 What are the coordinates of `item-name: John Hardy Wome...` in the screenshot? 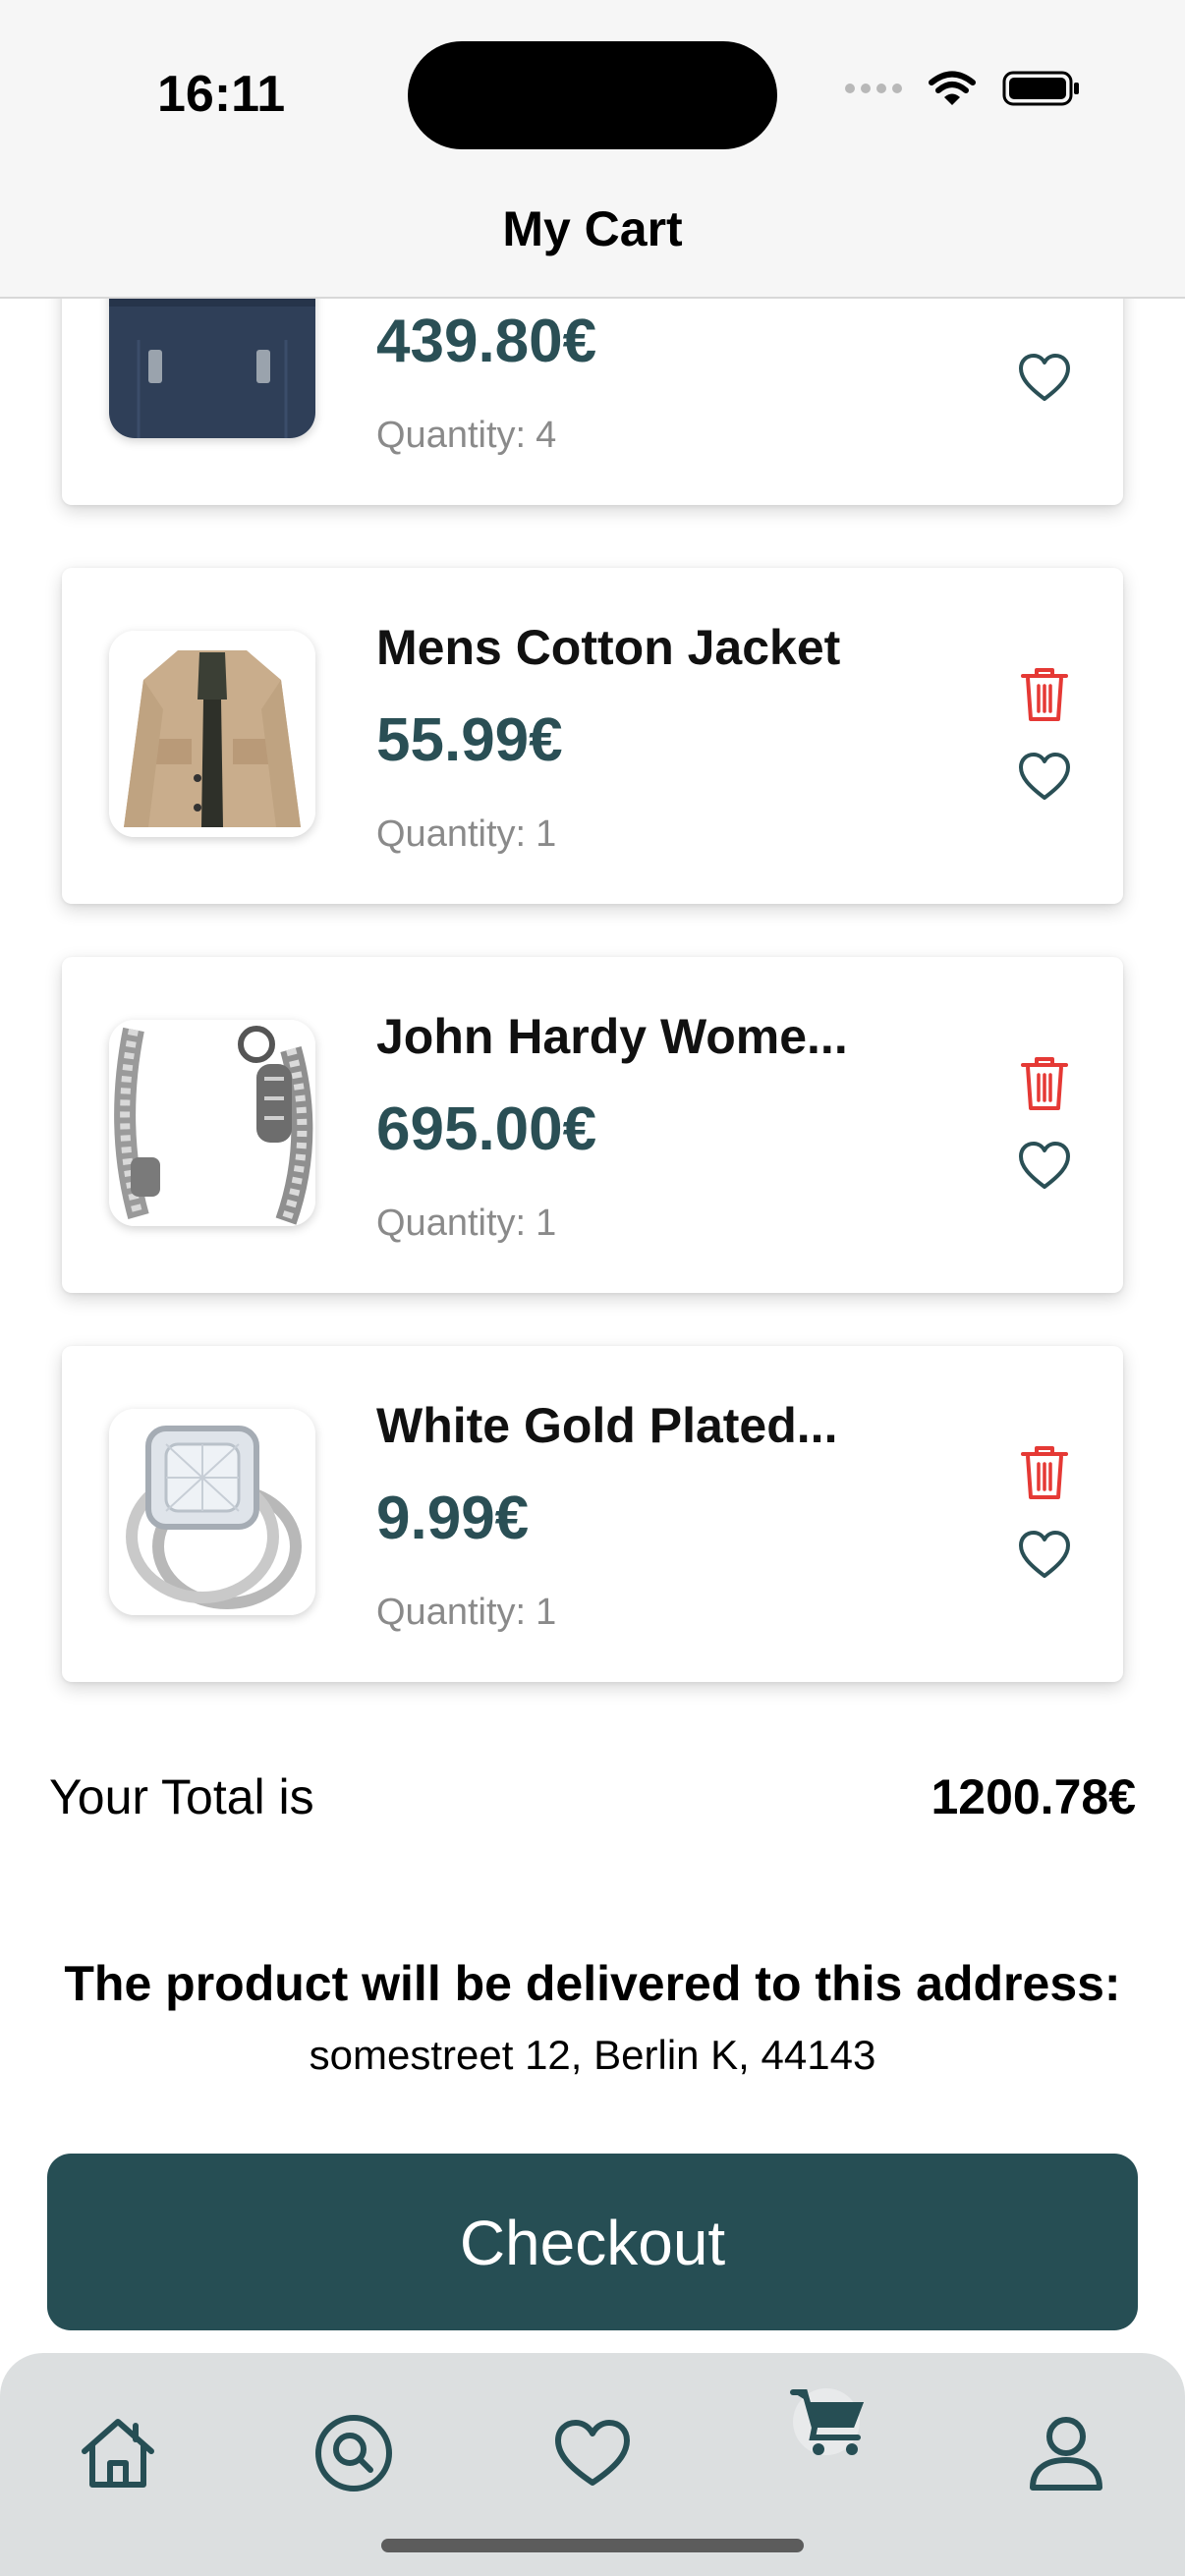 It's located at (612, 1036).